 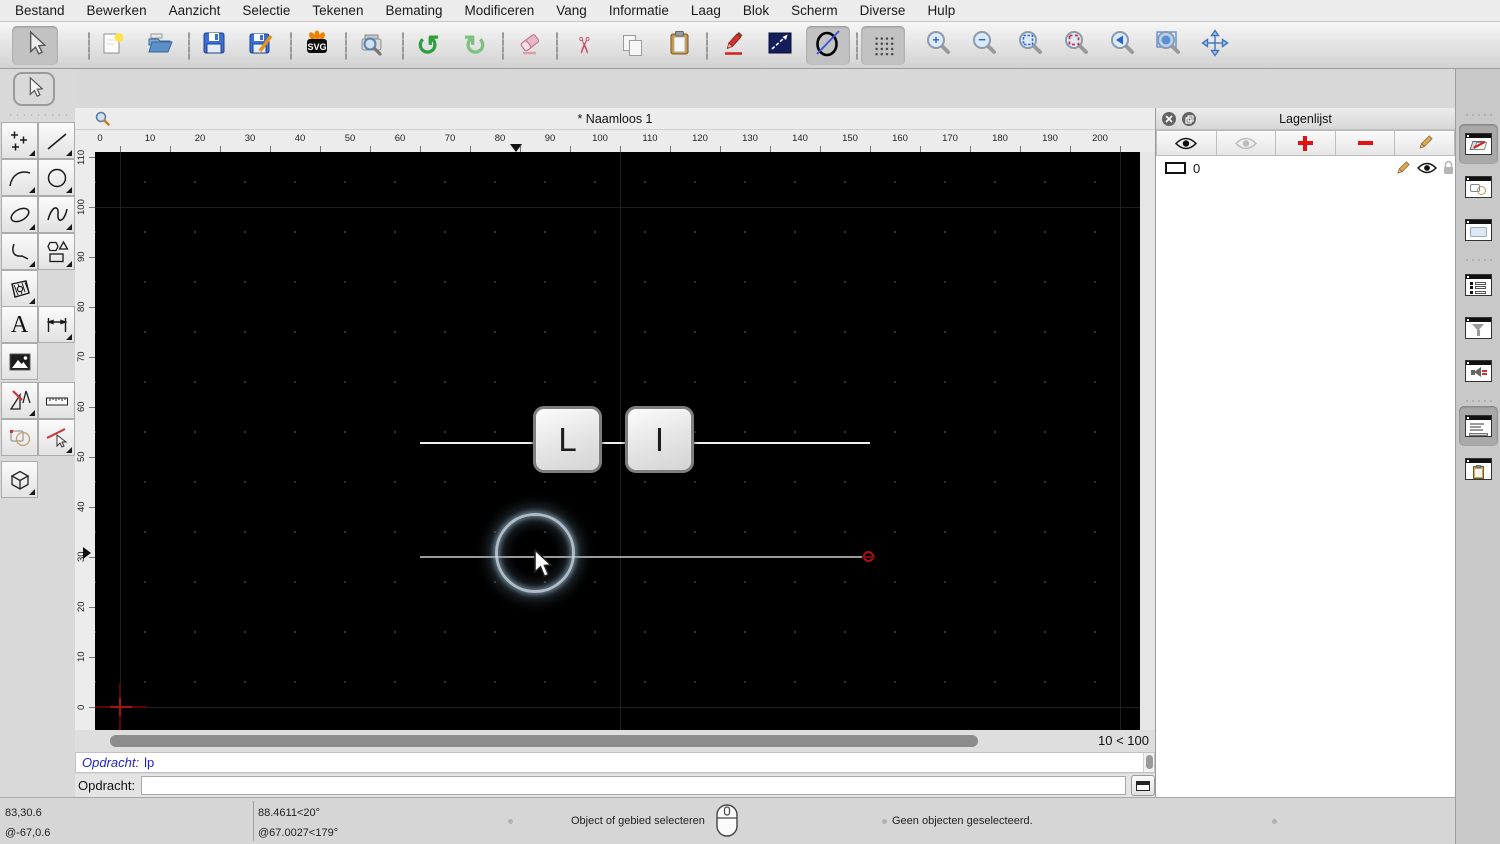 What do you see at coordinates (19, 361) in the screenshot?
I see `image-tool` at bounding box center [19, 361].